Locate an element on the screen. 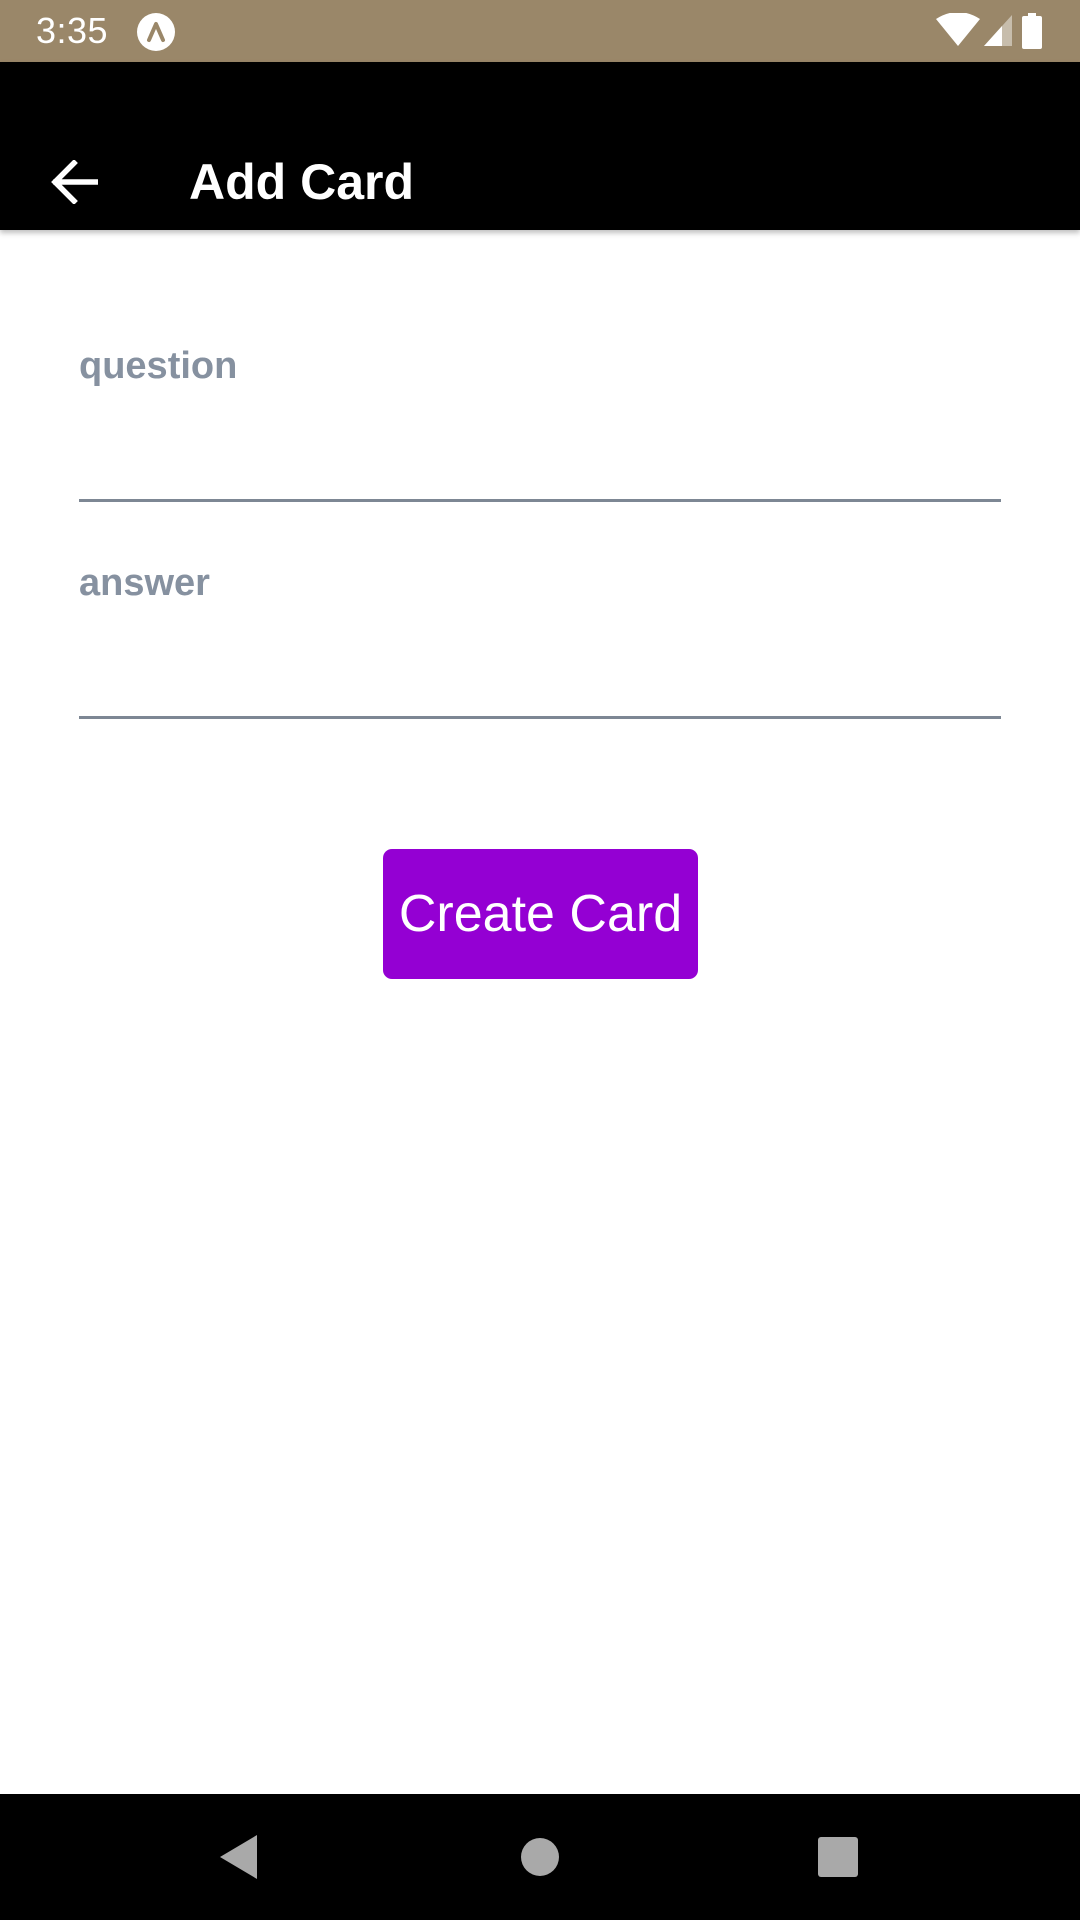  home-circle-icon is located at coordinates (540, 1857).